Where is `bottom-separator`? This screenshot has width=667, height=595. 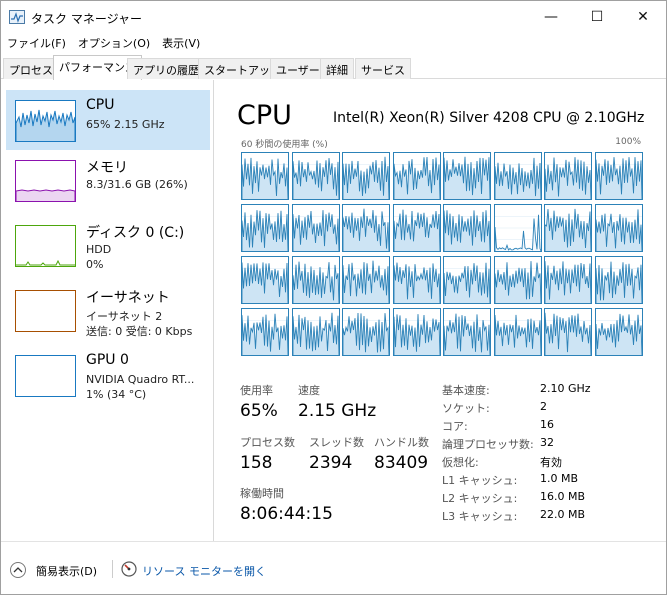
bottom-separator is located at coordinates (112, 569).